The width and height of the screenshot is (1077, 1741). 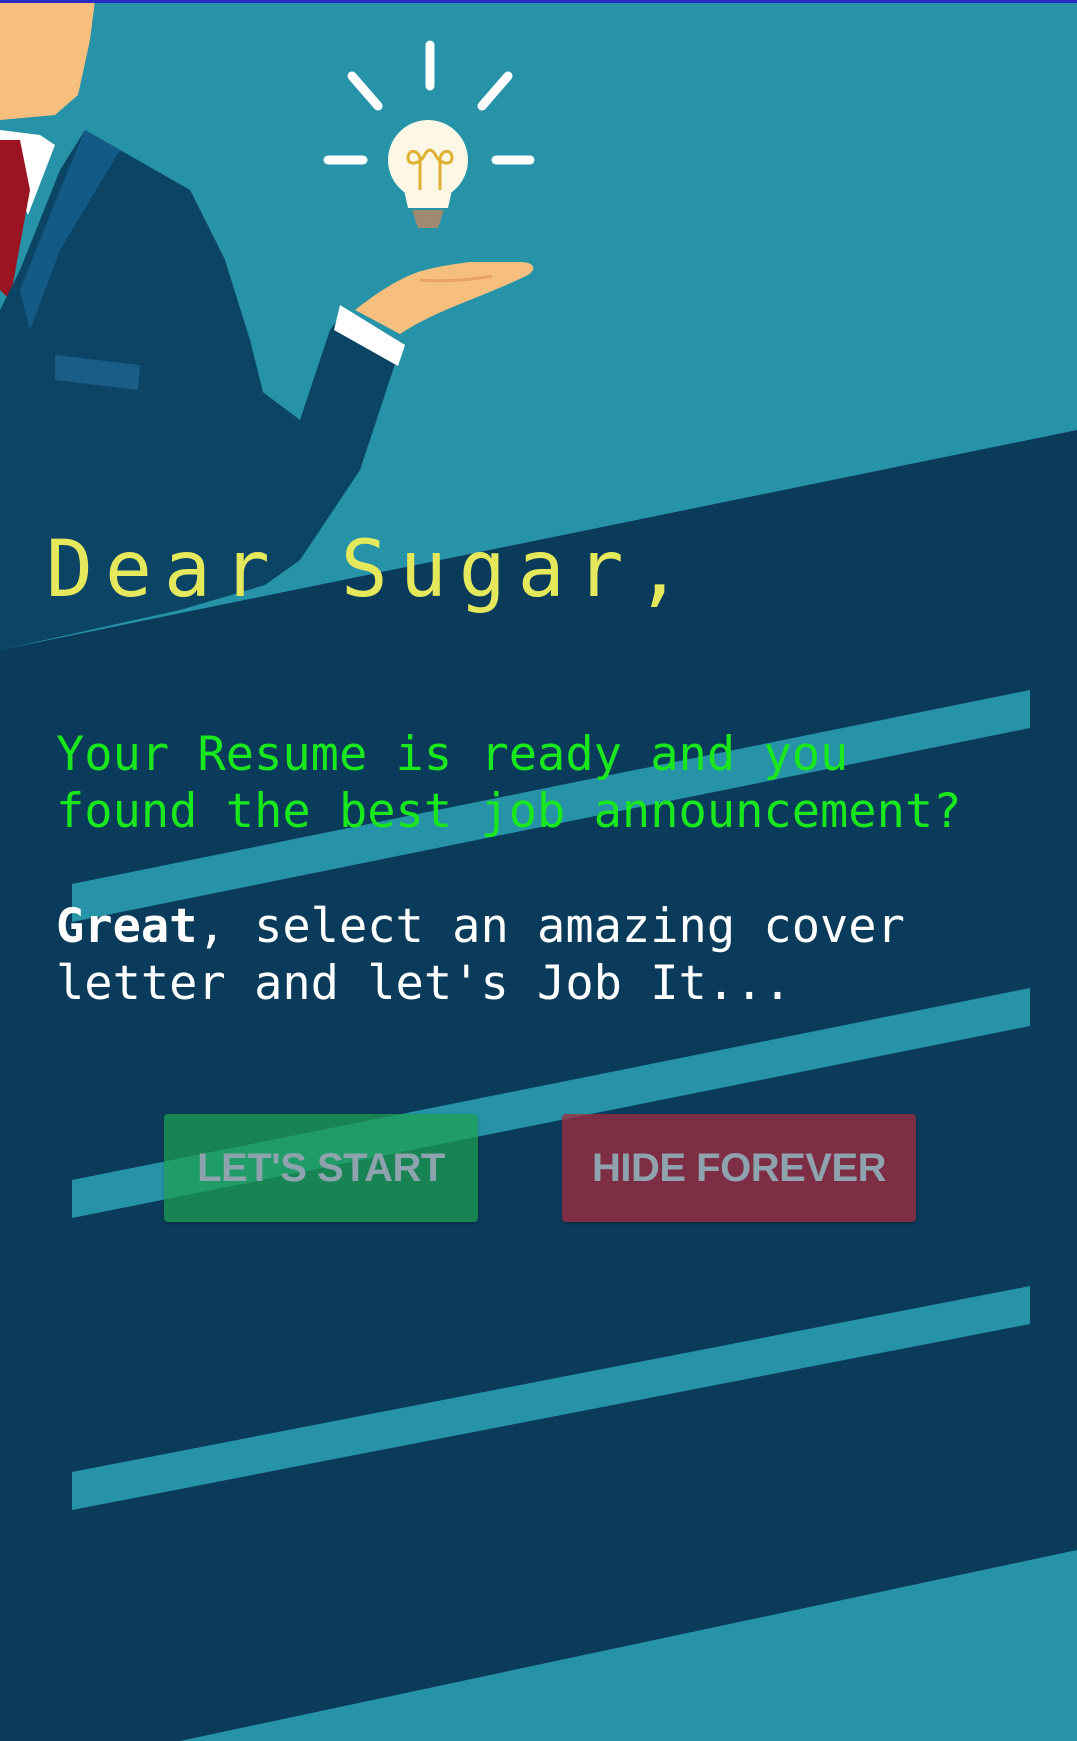 What do you see at coordinates (370, 570) in the screenshot?
I see `greeting-heading: Dear Sugar,` at bounding box center [370, 570].